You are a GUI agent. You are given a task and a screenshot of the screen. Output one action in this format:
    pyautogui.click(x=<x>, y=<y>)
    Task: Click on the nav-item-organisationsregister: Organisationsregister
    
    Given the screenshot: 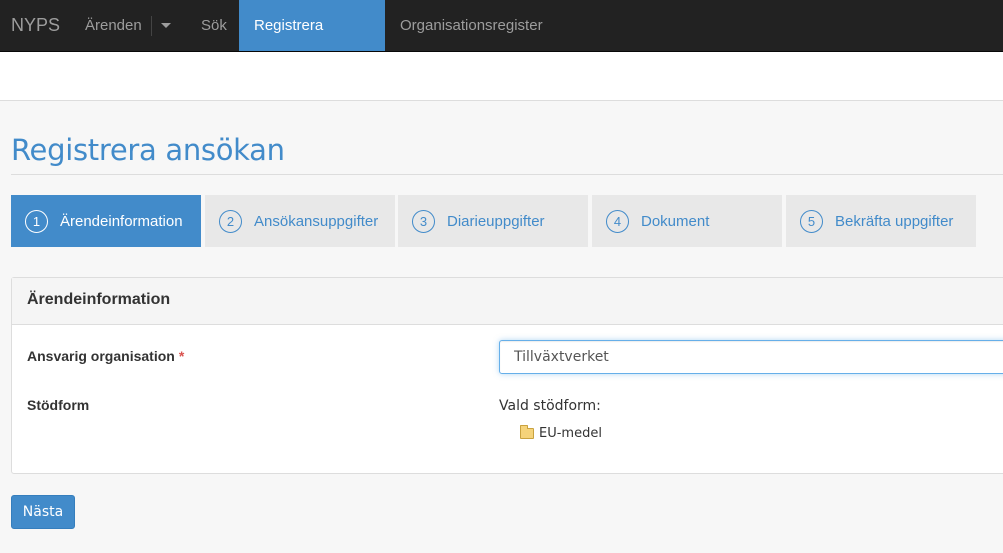 What is the action you would take?
    pyautogui.click(x=471, y=25)
    